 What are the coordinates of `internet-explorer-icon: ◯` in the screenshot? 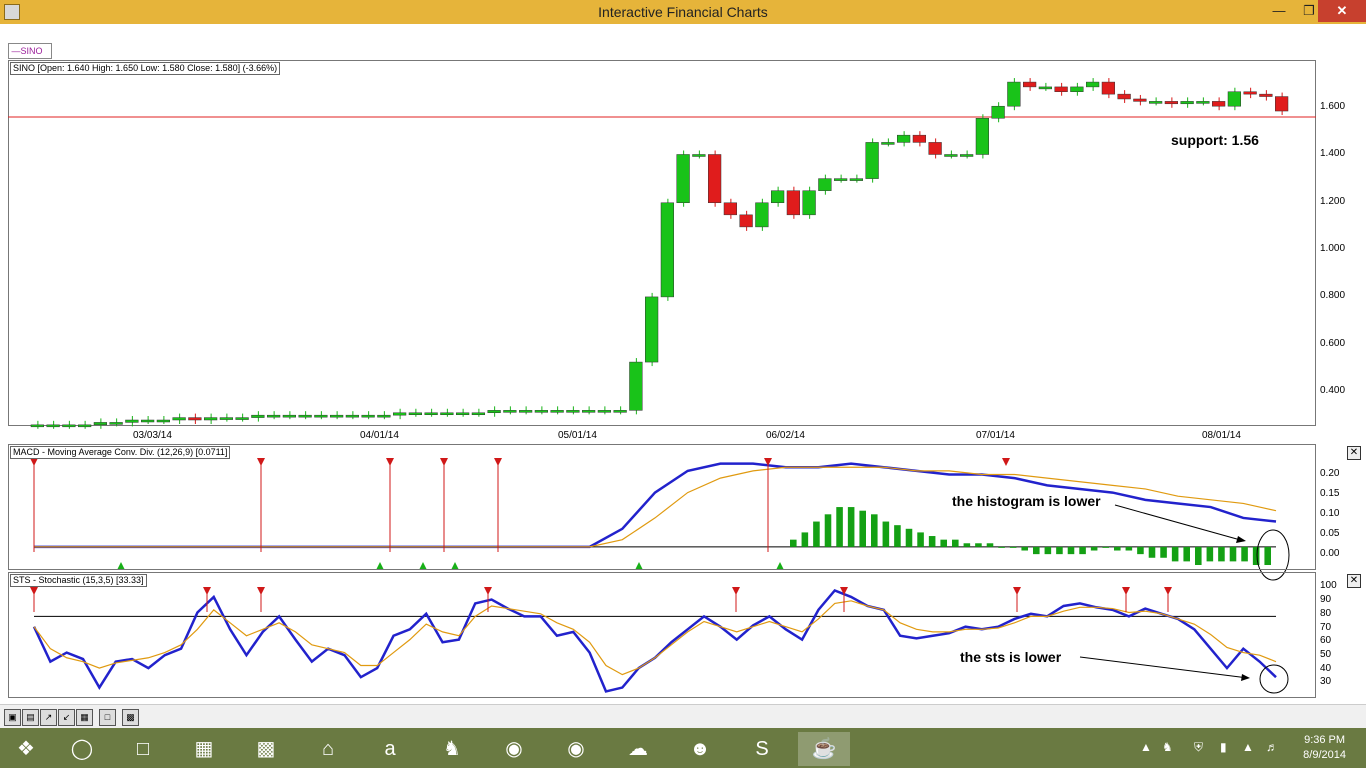 It's located at (82, 749).